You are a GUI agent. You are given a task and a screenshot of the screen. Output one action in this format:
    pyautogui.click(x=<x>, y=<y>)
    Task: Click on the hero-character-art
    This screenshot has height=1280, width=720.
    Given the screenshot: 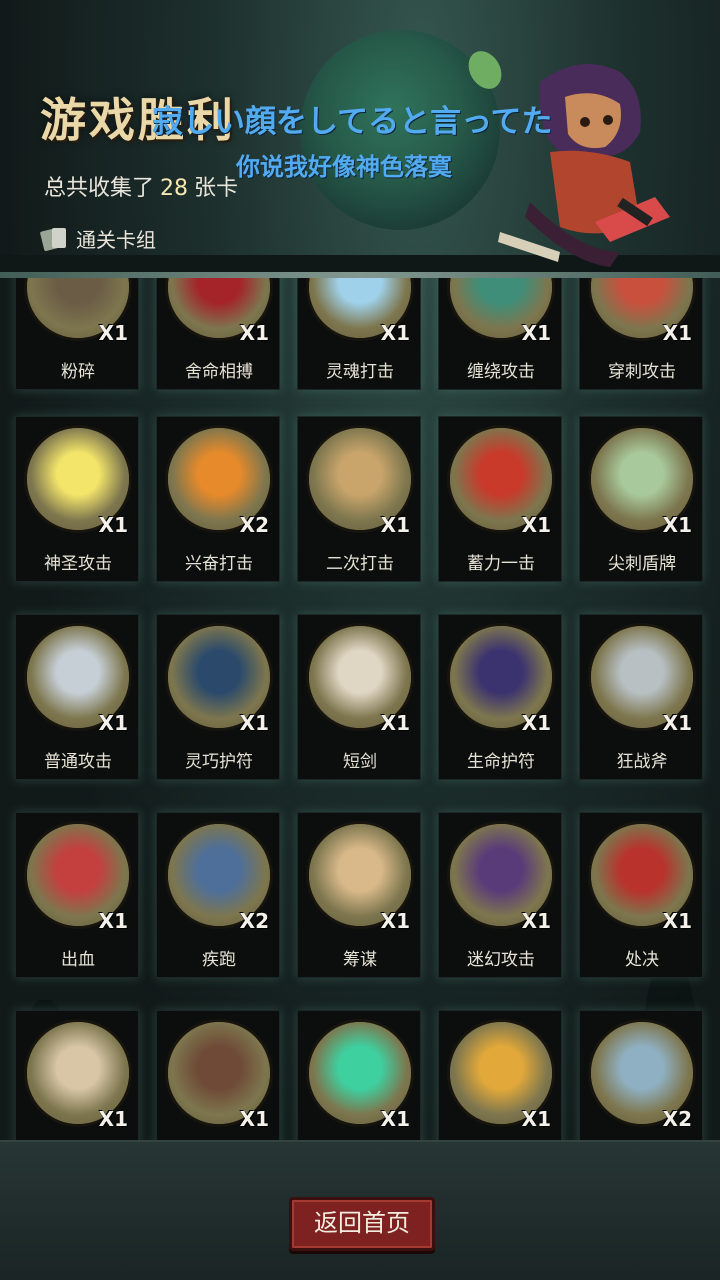 What is the action you would take?
    pyautogui.click(x=585, y=165)
    